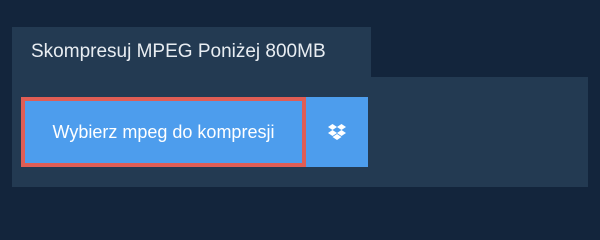 The image size is (600, 240). What do you see at coordinates (178, 51) in the screenshot?
I see `page-title: Skompresuj MPEG Poniżej 800MB` at bounding box center [178, 51].